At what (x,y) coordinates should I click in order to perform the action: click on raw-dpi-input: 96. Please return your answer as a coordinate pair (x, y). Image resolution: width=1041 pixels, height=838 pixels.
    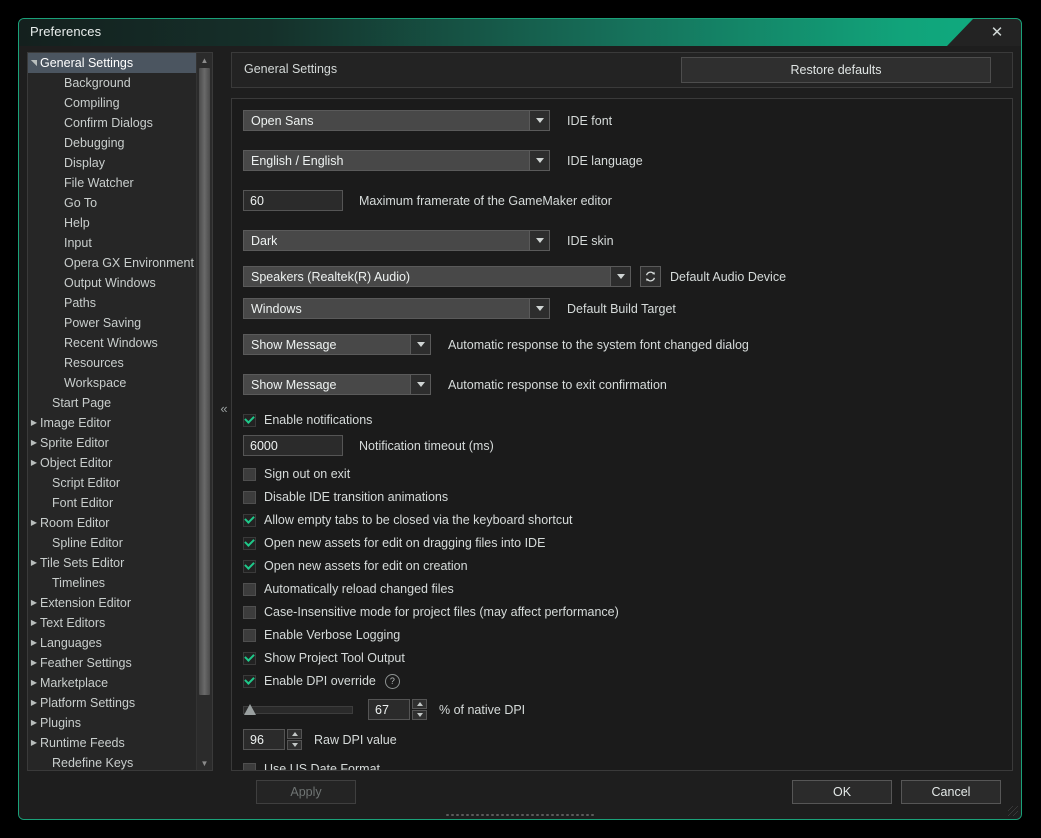
    Looking at the image, I should click on (264, 739).